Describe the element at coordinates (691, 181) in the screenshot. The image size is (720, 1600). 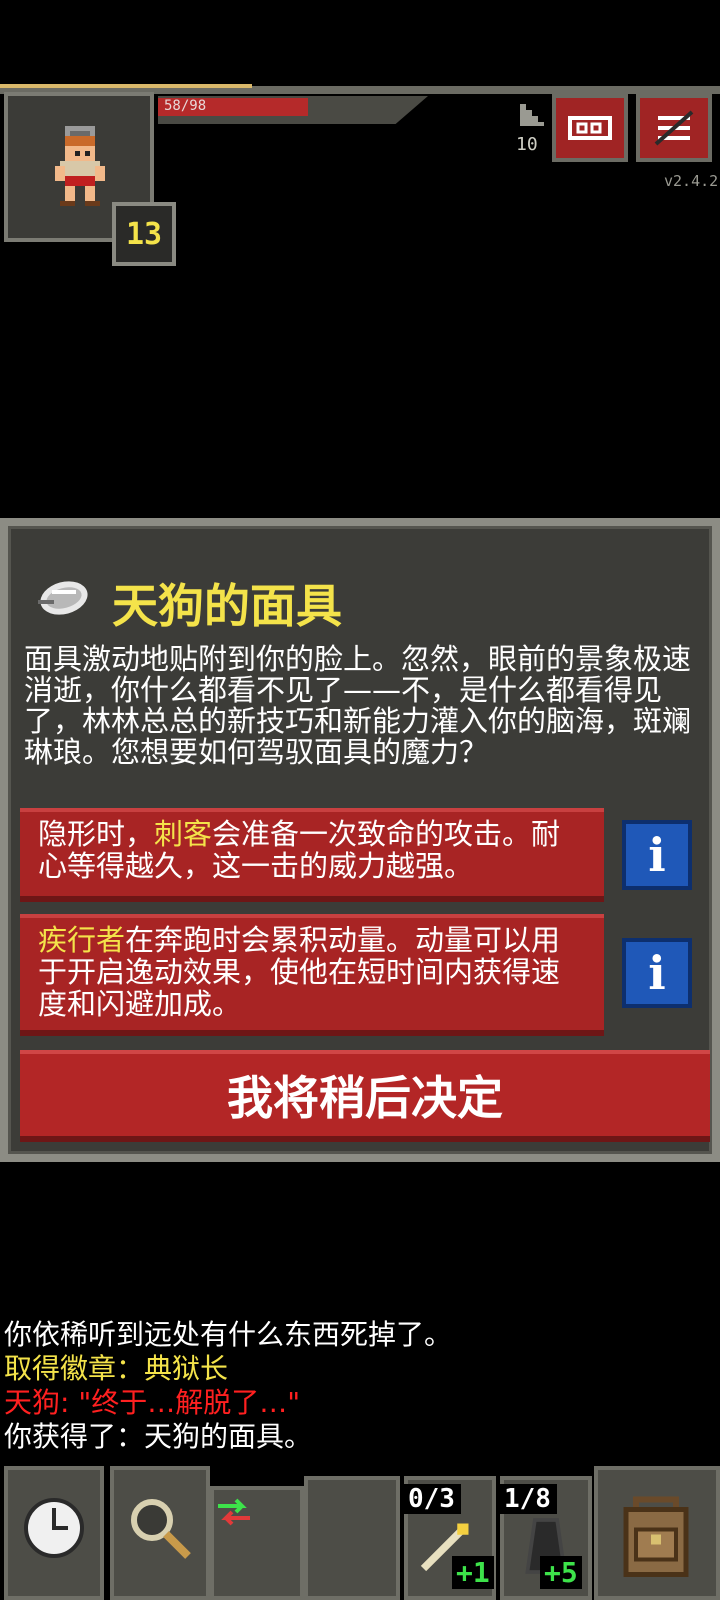
I see `version-label: v2.4.2` at that location.